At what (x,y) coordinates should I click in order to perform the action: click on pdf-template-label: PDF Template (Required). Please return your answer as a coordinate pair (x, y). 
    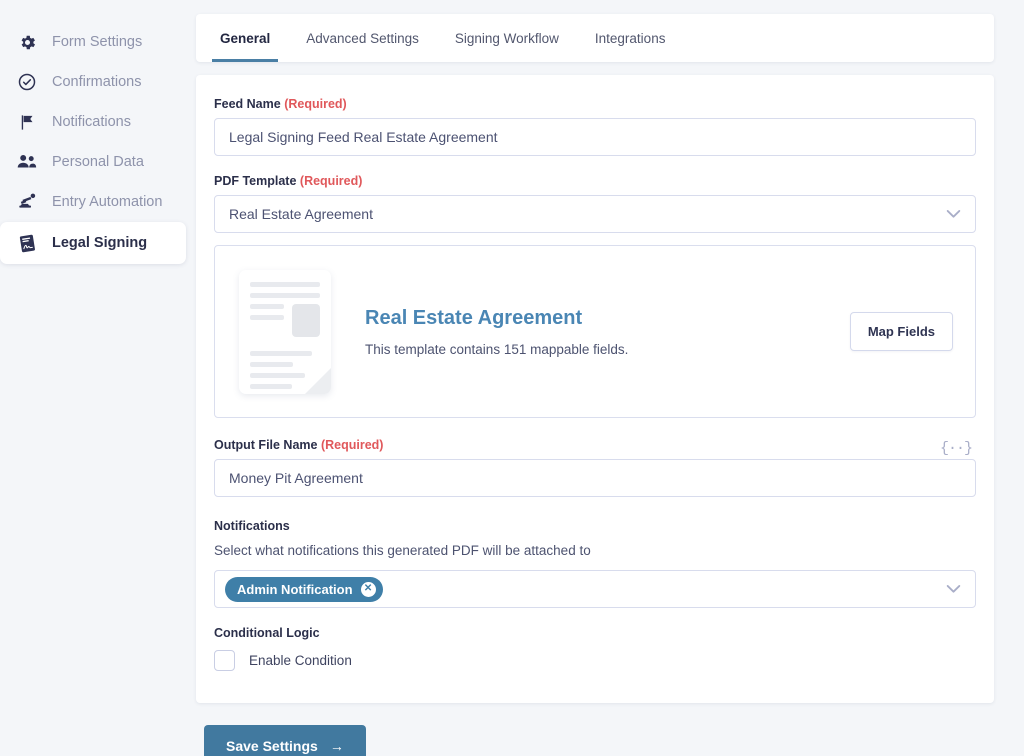
    Looking at the image, I should click on (595, 181).